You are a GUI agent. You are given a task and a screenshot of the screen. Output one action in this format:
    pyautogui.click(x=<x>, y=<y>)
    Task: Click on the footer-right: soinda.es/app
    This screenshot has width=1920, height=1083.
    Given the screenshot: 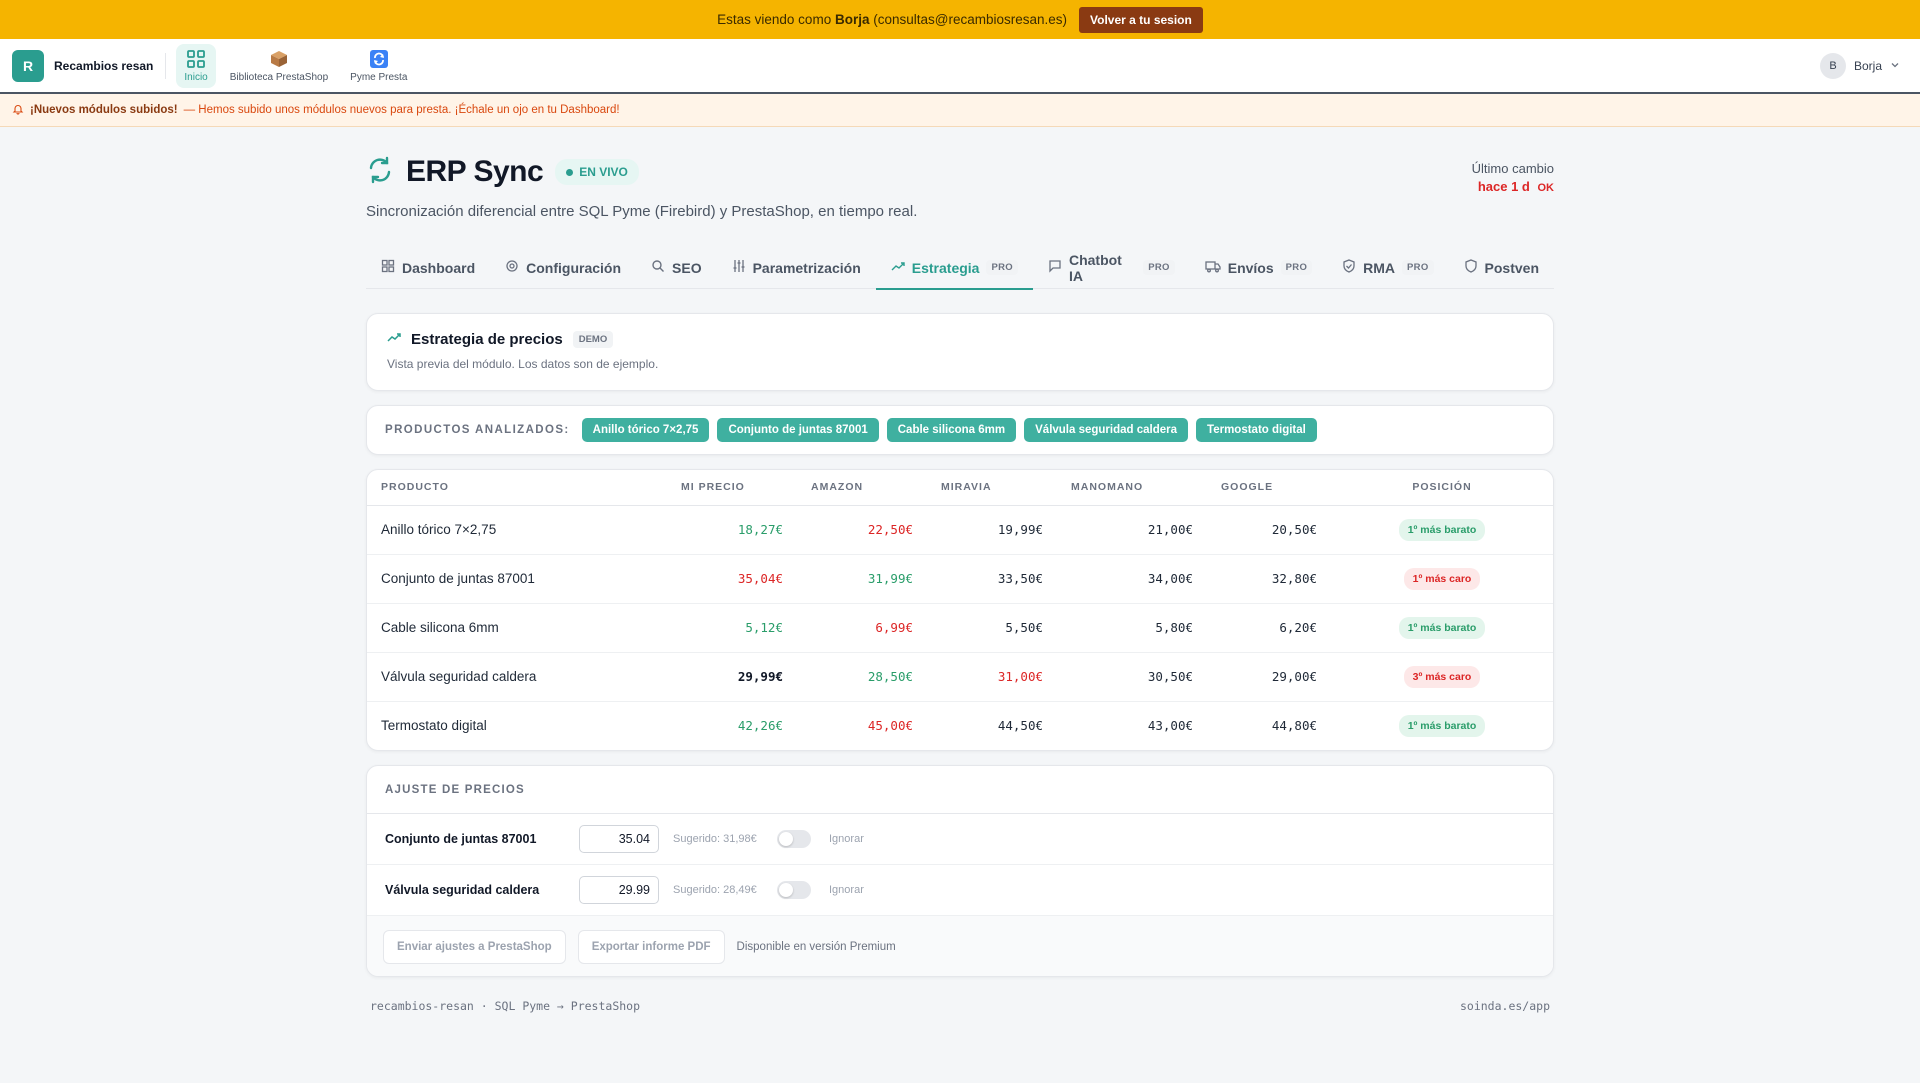 What is the action you would take?
    pyautogui.click(x=1505, y=1006)
    